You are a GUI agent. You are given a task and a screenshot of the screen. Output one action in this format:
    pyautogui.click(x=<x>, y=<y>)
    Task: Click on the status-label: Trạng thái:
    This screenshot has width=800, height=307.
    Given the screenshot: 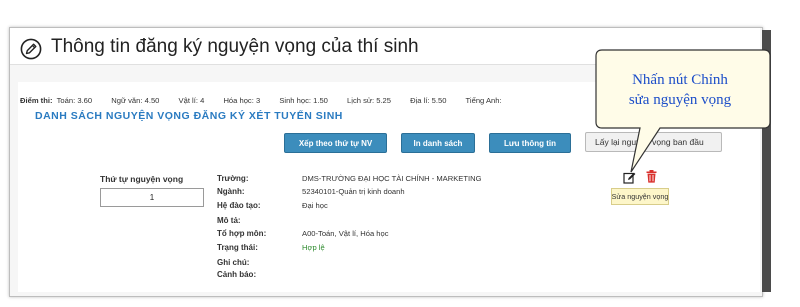 What is the action you would take?
    pyautogui.click(x=237, y=247)
    